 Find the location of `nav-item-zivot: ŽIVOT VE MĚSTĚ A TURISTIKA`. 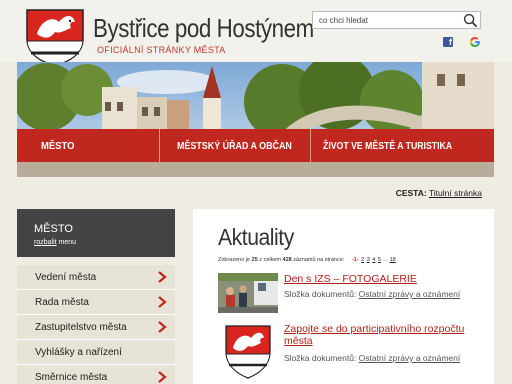

nav-item-zivot: ŽIVOT VE MĚSTĚ A TURISTIKA is located at coordinates (402, 145).